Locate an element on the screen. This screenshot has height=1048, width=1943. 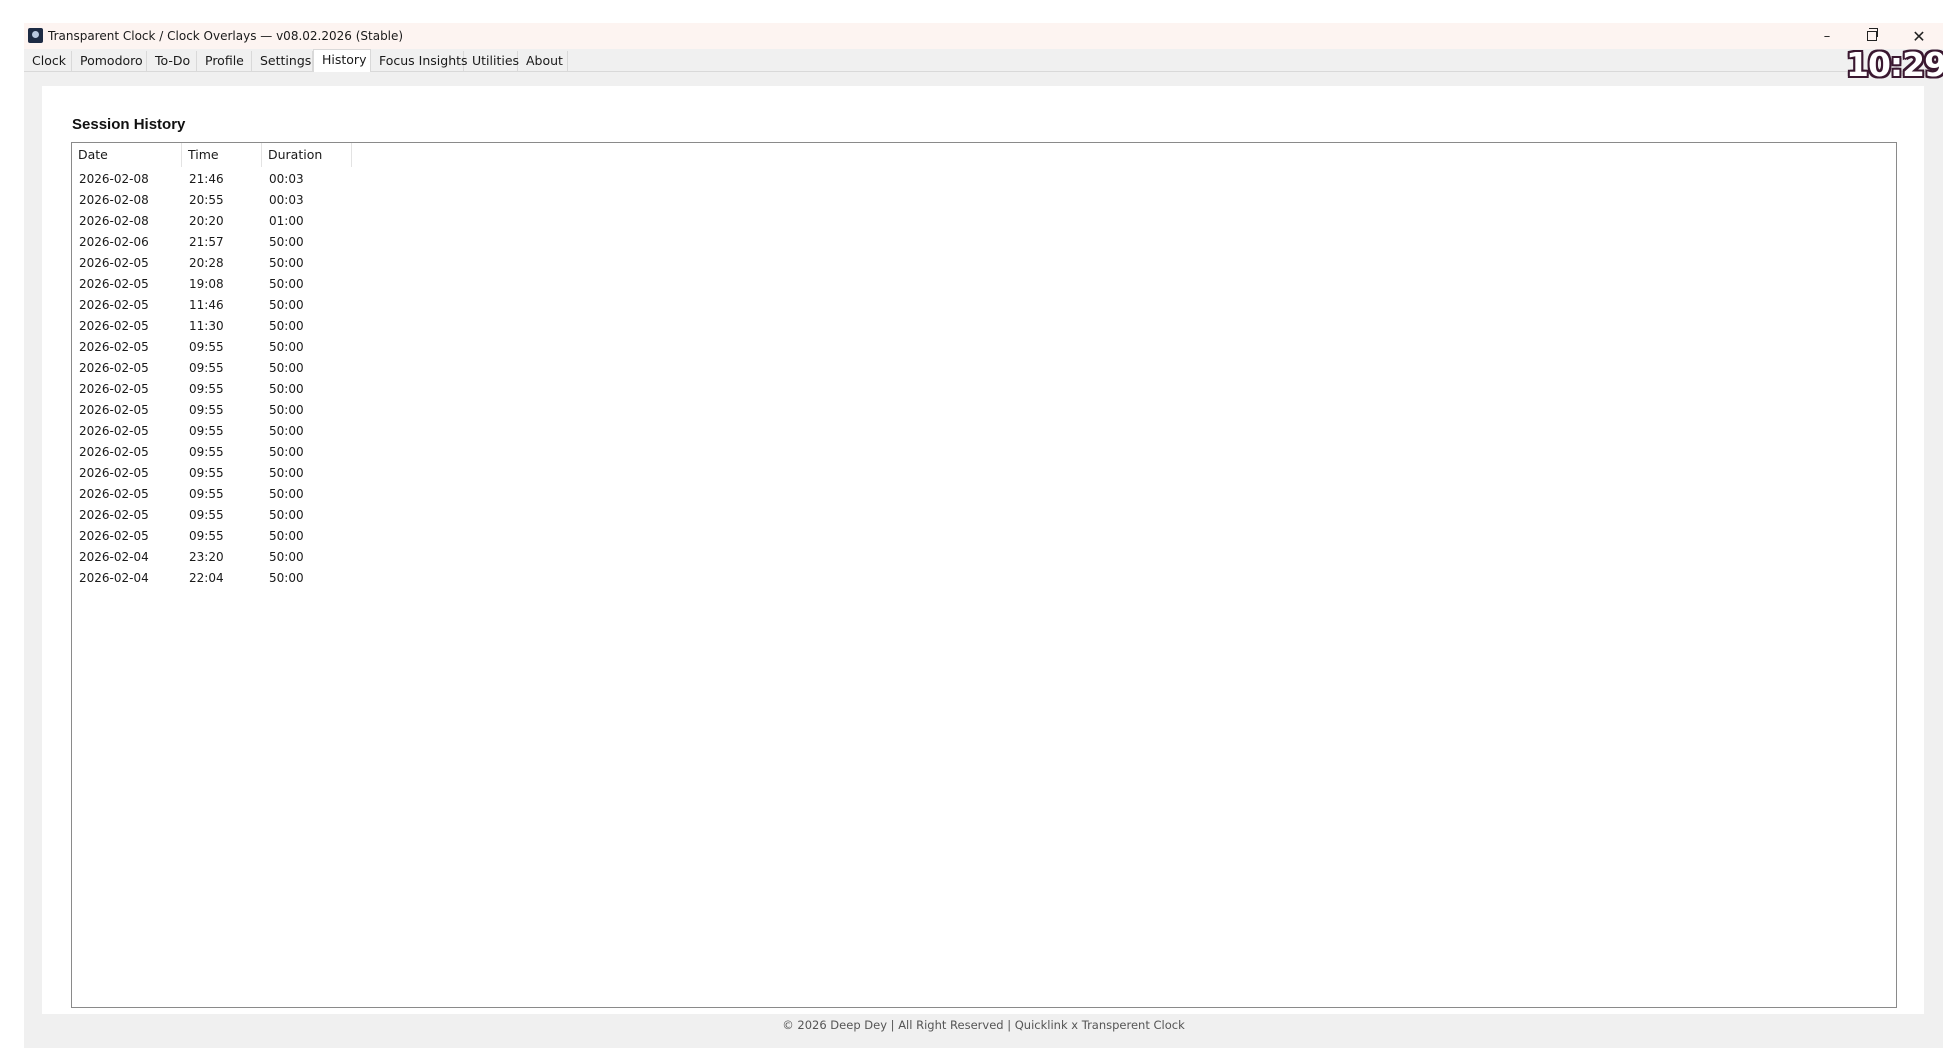
column-header-duration: Duration is located at coordinates (307, 155).